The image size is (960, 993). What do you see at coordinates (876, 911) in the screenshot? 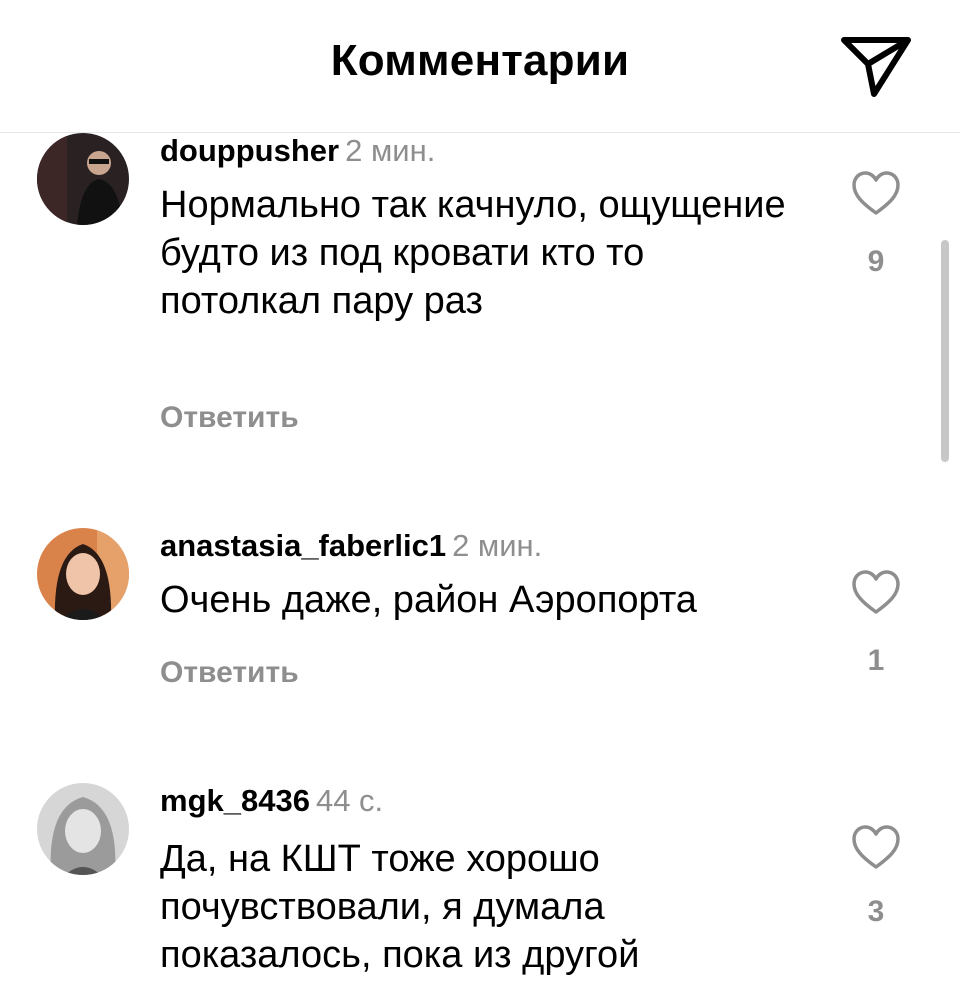
I see `like-count: 3` at bounding box center [876, 911].